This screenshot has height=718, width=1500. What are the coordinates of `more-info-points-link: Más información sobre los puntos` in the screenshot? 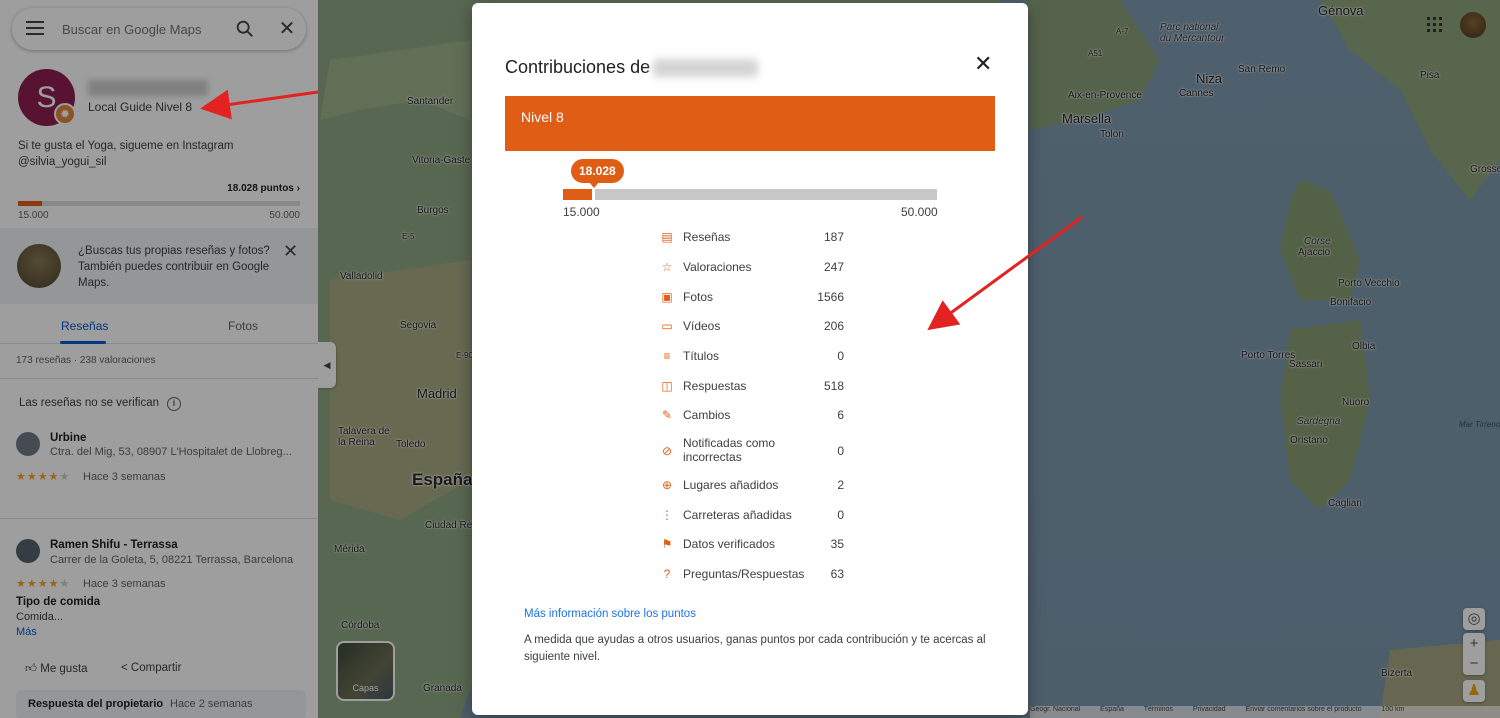 It's located at (610, 614).